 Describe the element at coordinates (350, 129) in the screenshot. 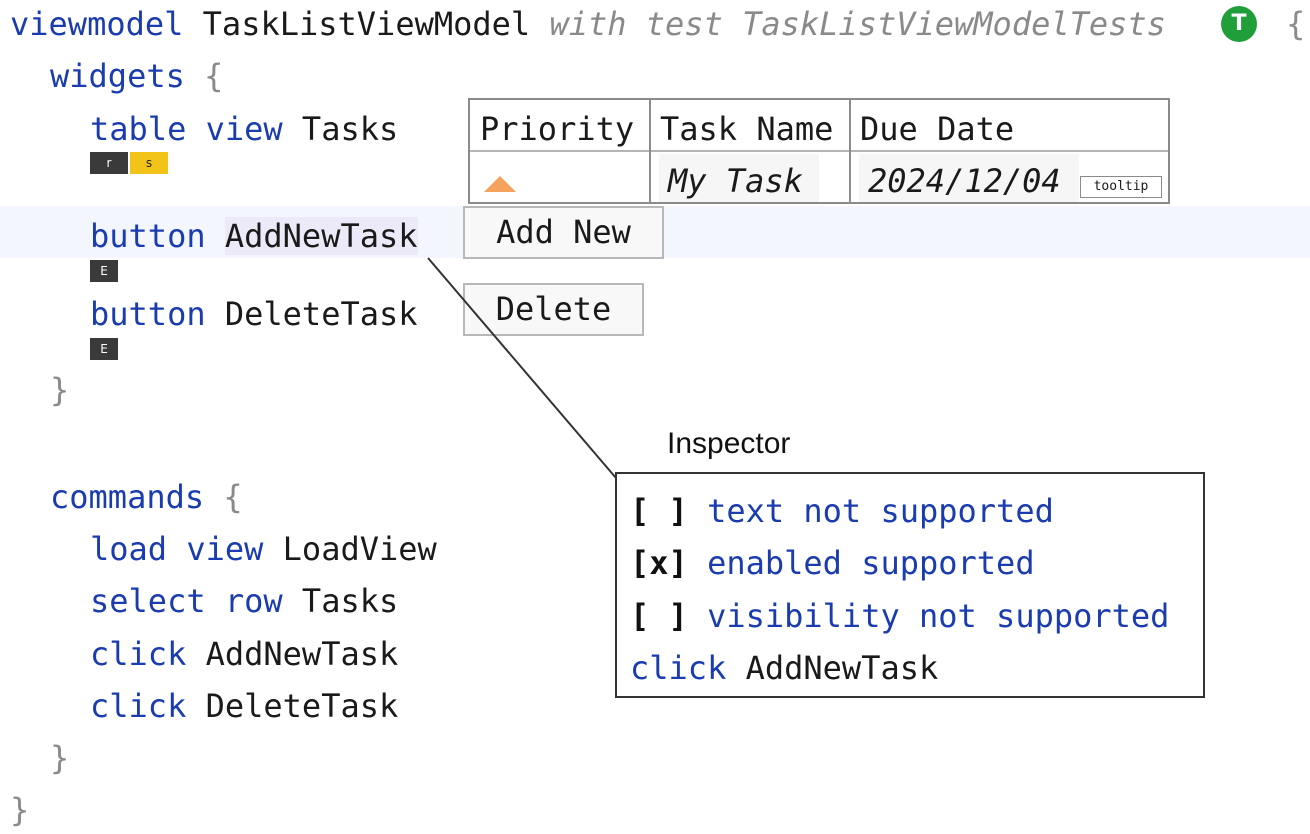

I see `table-name: Tasks` at that location.